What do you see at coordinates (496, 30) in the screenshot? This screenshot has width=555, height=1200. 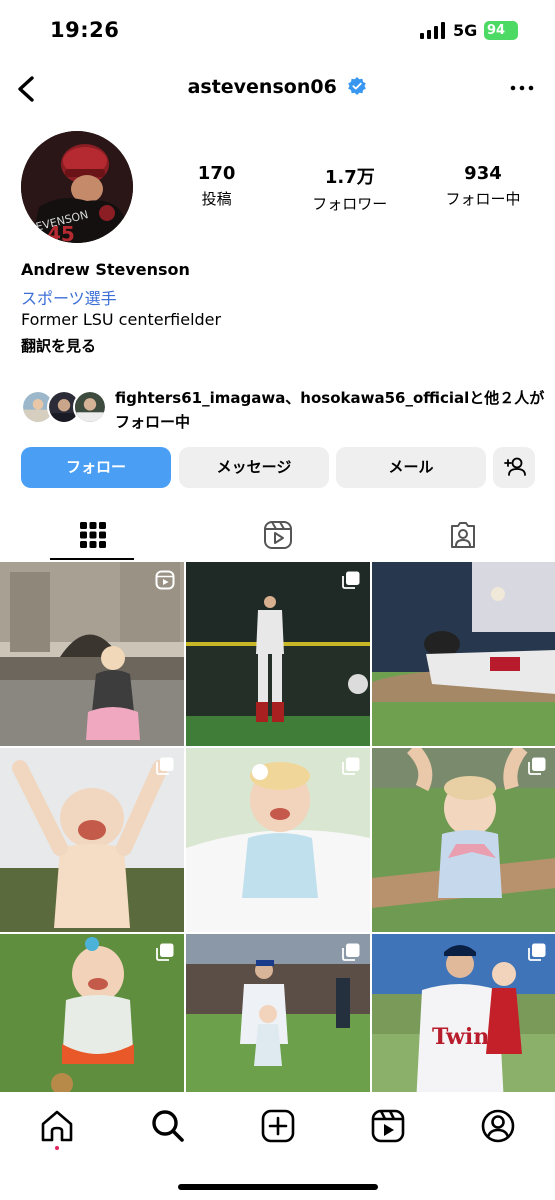 I see `battery-level: 94` at bounding box center [496, 30].